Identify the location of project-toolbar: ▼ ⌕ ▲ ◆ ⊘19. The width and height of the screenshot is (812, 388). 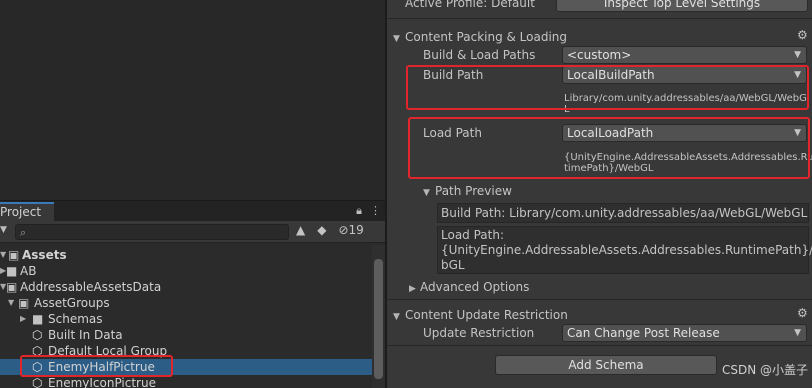
(192, 232).